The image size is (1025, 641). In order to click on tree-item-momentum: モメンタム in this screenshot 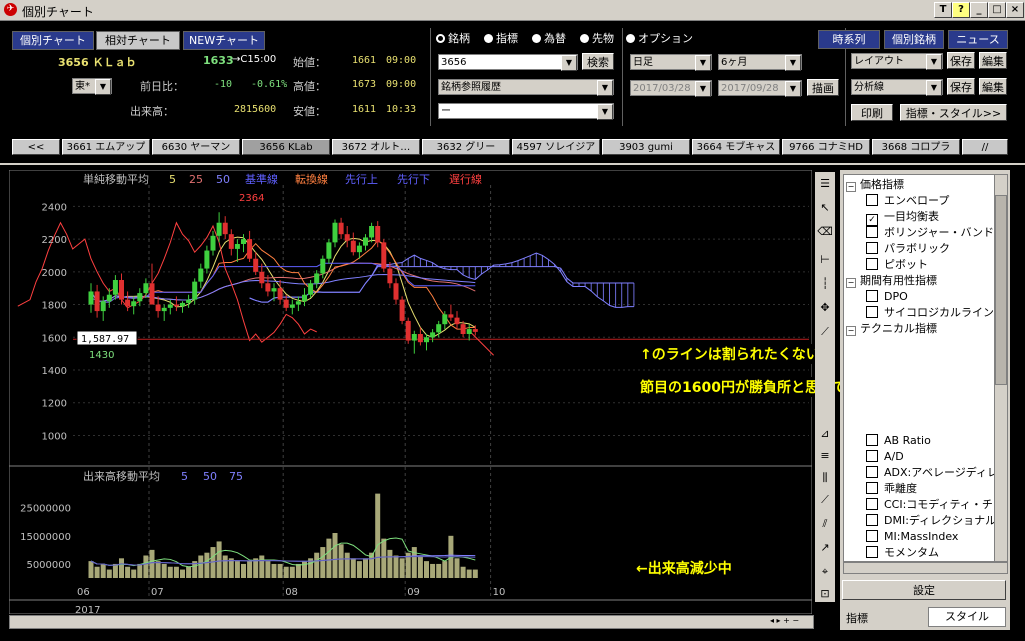, I will do `click(902, 553)`.